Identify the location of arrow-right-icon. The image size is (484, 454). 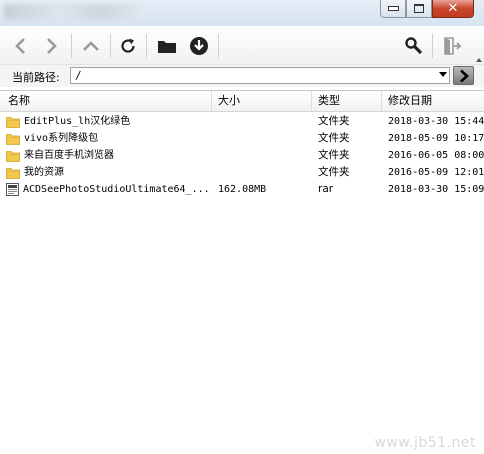
(464, 75).